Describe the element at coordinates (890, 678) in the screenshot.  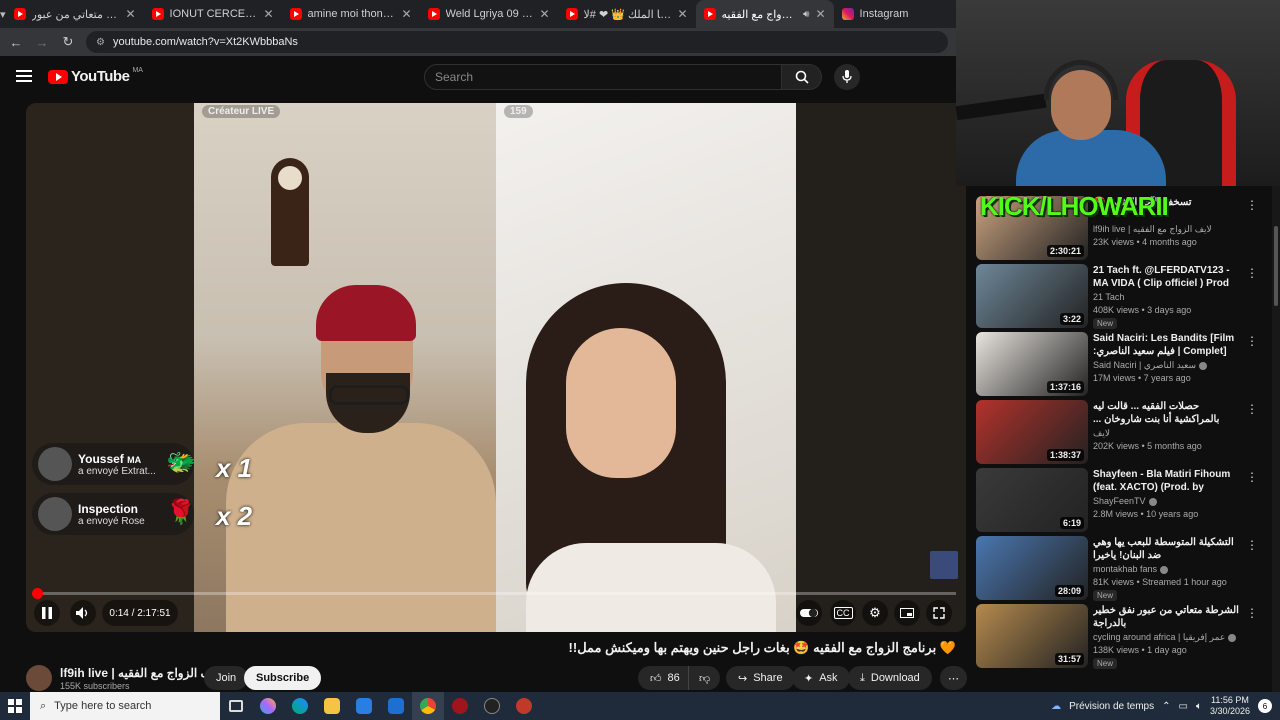
I see `download-button: ⤓ Download` at that location.